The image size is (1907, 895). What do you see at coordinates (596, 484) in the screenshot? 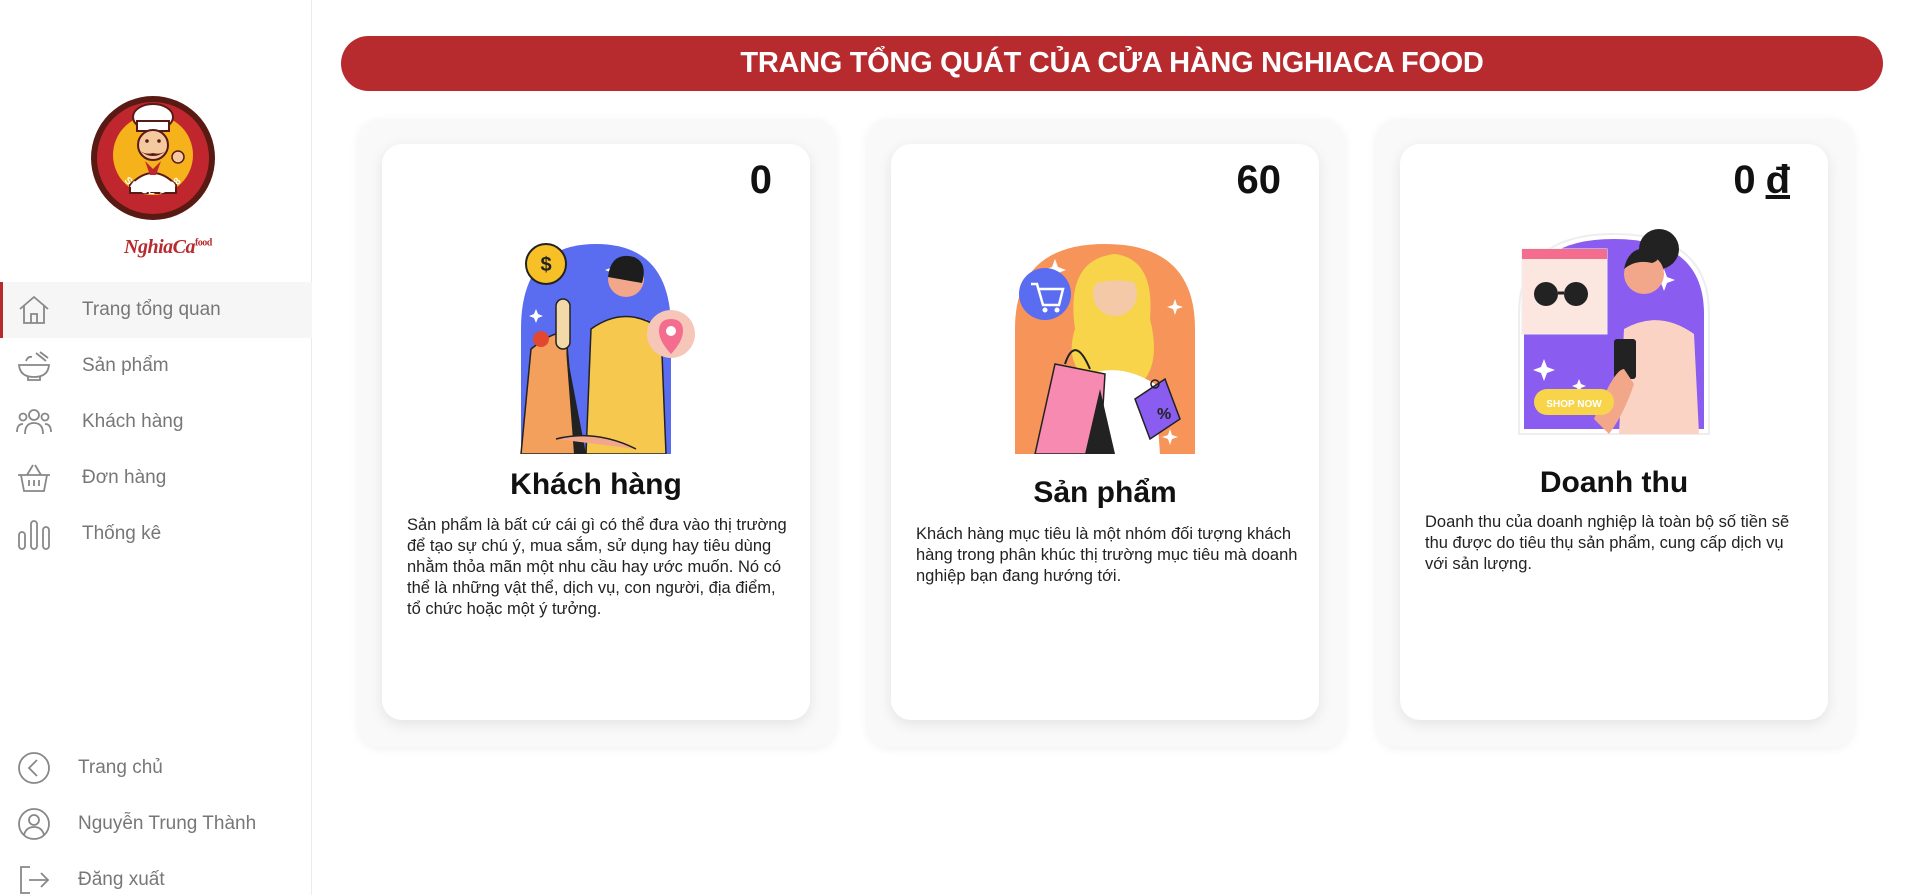
I see `card-title: Khách hàng` at bounding box center [596, 484].